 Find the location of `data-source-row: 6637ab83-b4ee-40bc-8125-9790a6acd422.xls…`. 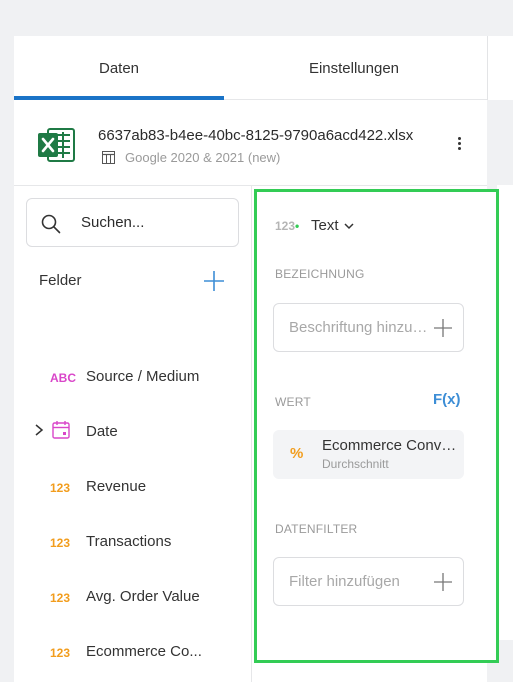

data-source-row: 6637ab83-b4ee-40bc-8125-9790a6acd422.xls… is located at coordinates (250, 143).